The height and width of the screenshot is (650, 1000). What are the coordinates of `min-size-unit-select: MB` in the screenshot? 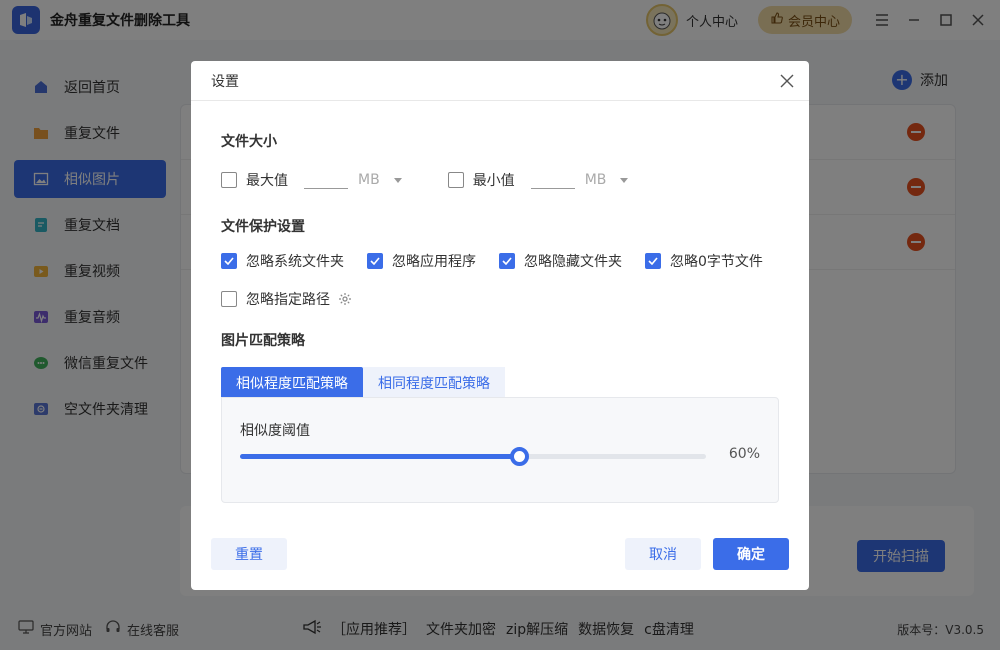 It's located at (607, 180).